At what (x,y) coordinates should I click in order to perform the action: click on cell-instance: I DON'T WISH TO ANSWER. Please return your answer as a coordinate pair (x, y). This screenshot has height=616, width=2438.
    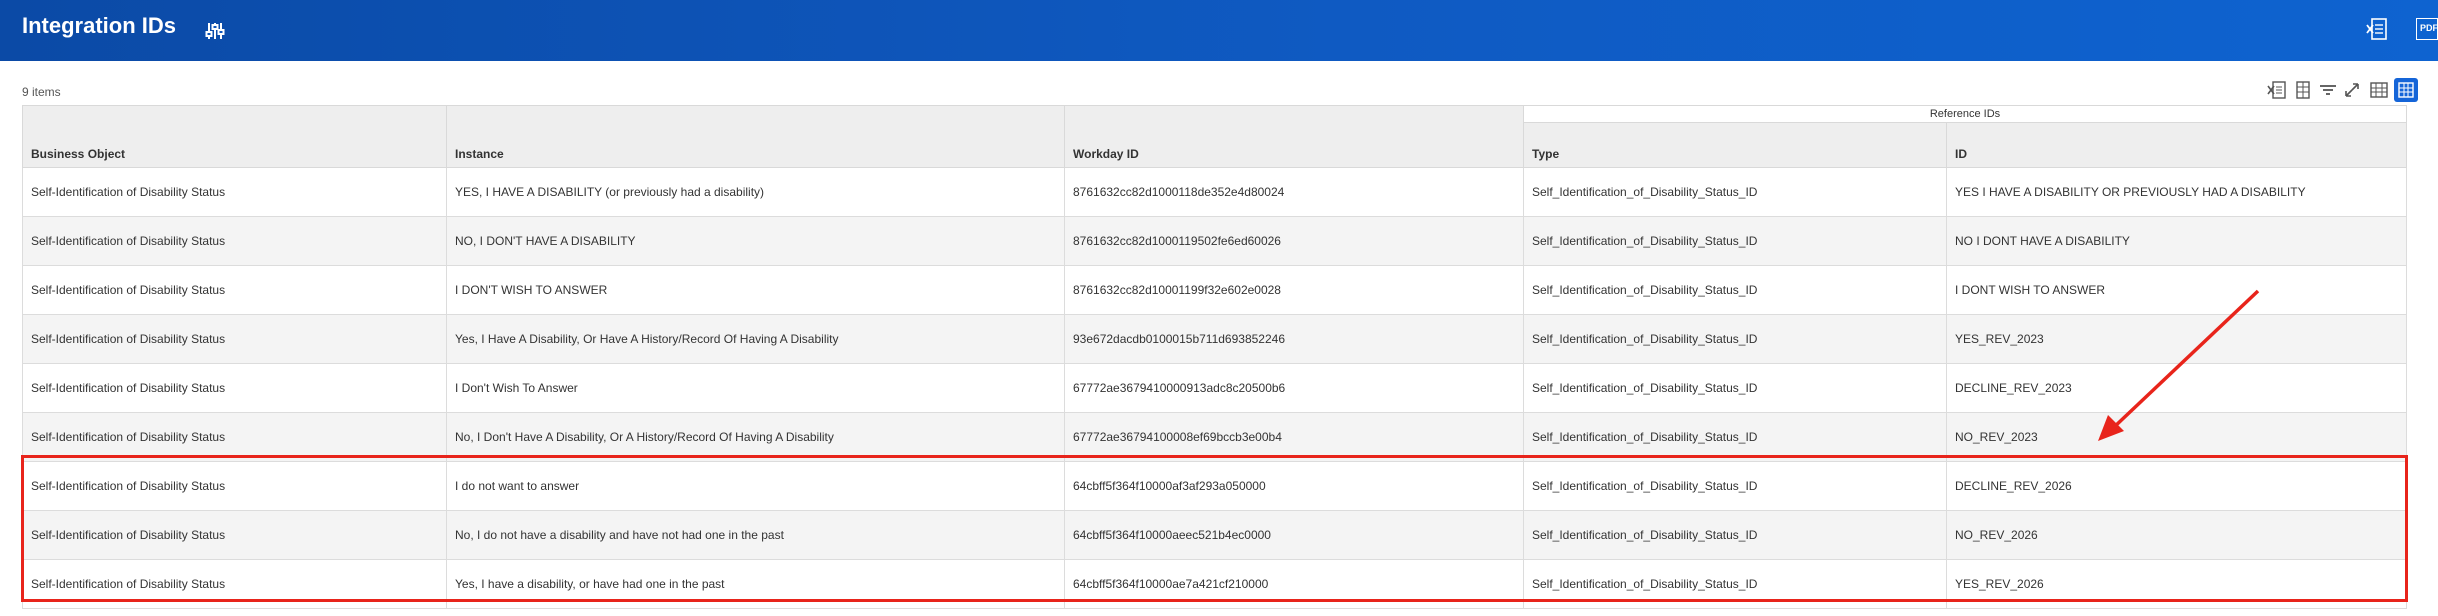
    Looking at the image, I should click on (755, 290).